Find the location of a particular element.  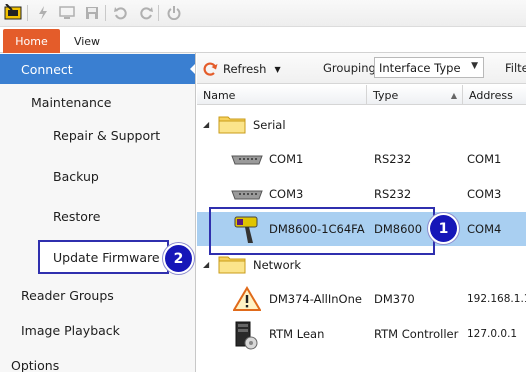

nav-item-label: Reader Groups is located at coordinates (67, 295).